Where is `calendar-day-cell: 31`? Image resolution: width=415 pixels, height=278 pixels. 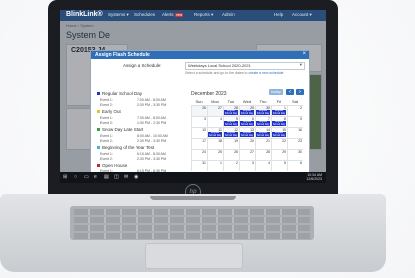 calendar-day-cell: 31 is located at coordinates (199, 165).